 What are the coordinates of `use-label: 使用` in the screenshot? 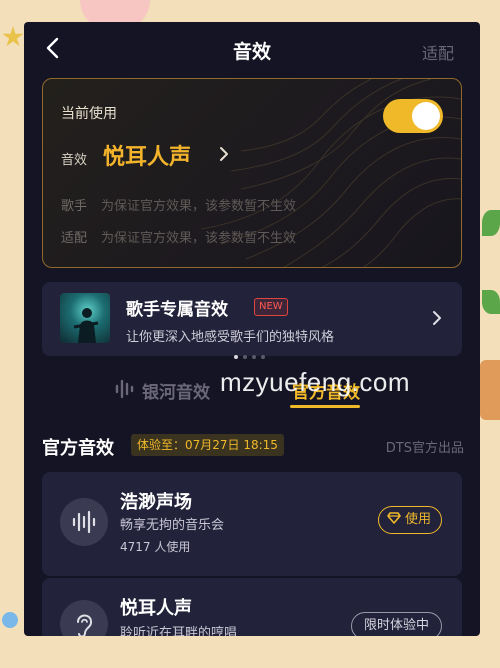 It's located at (417, 519).